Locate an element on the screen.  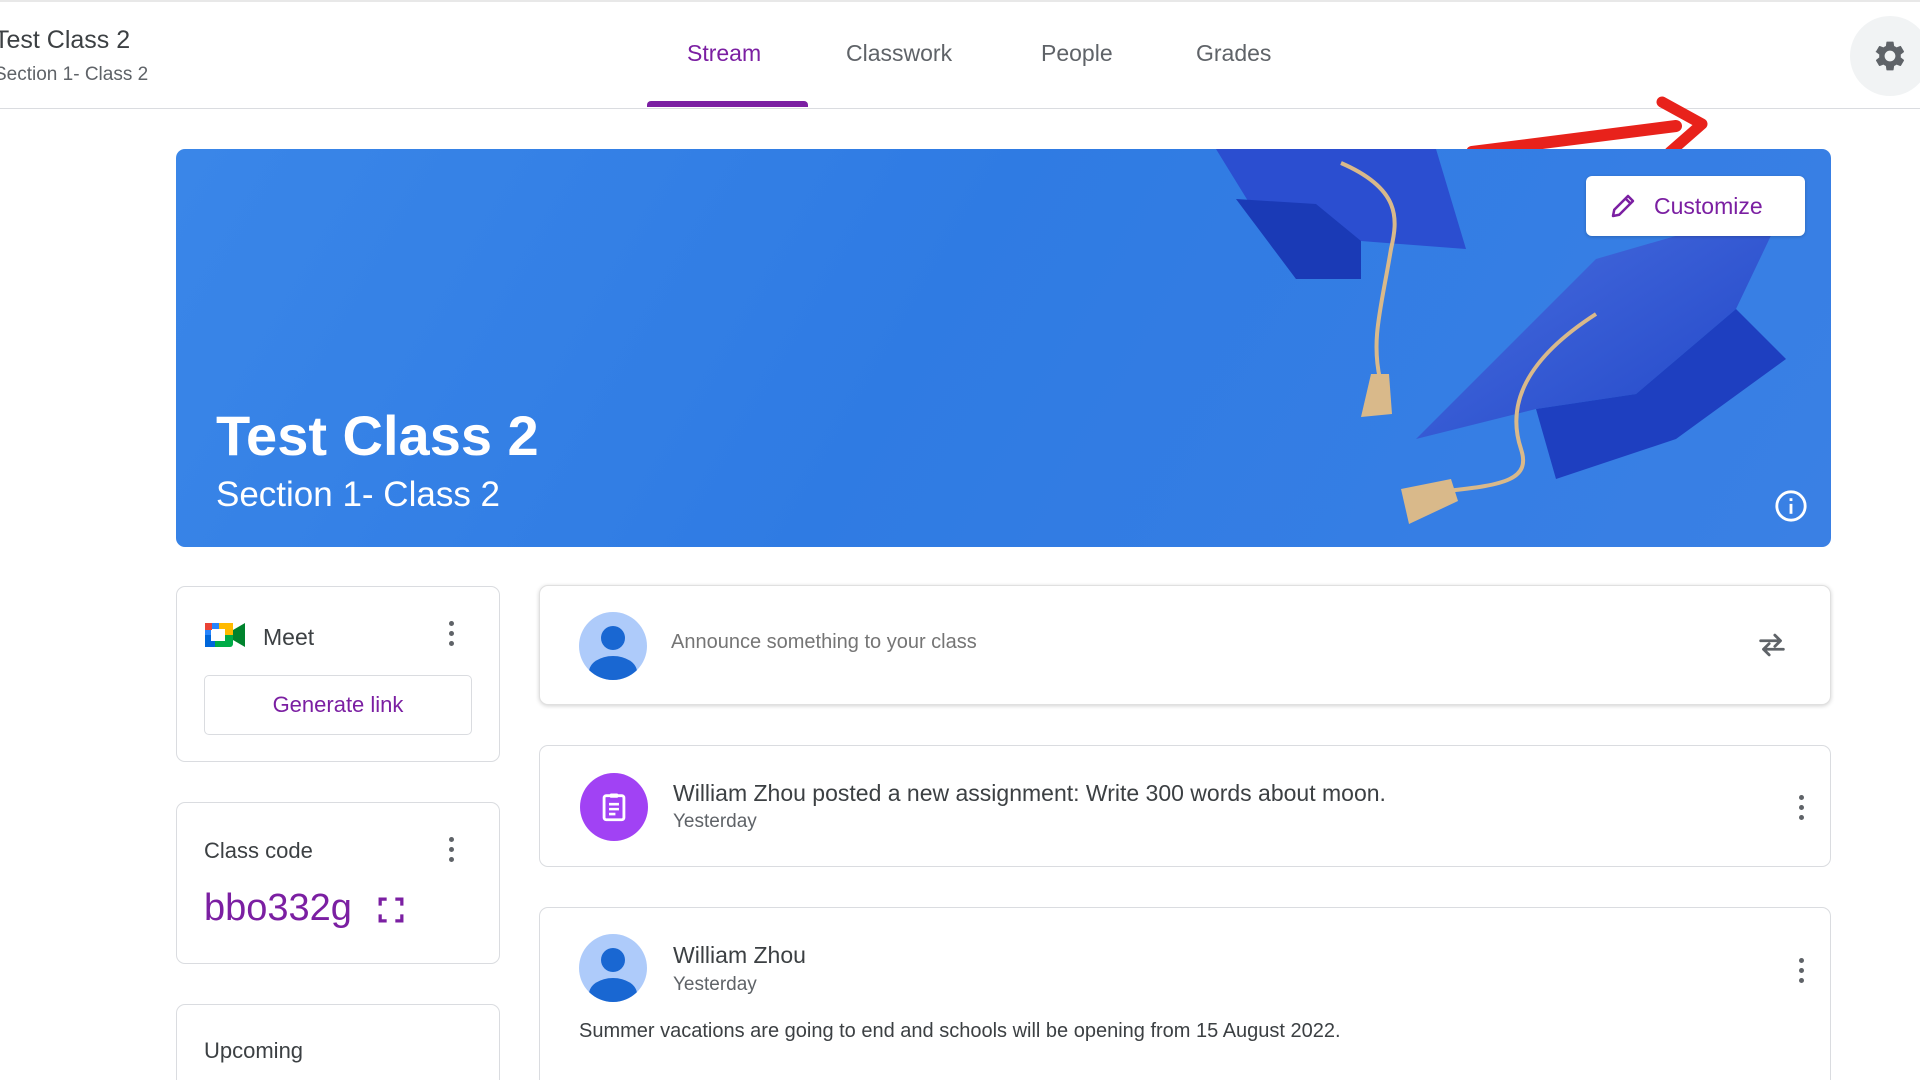
assignment-icon is located at coordinates (614, 807).